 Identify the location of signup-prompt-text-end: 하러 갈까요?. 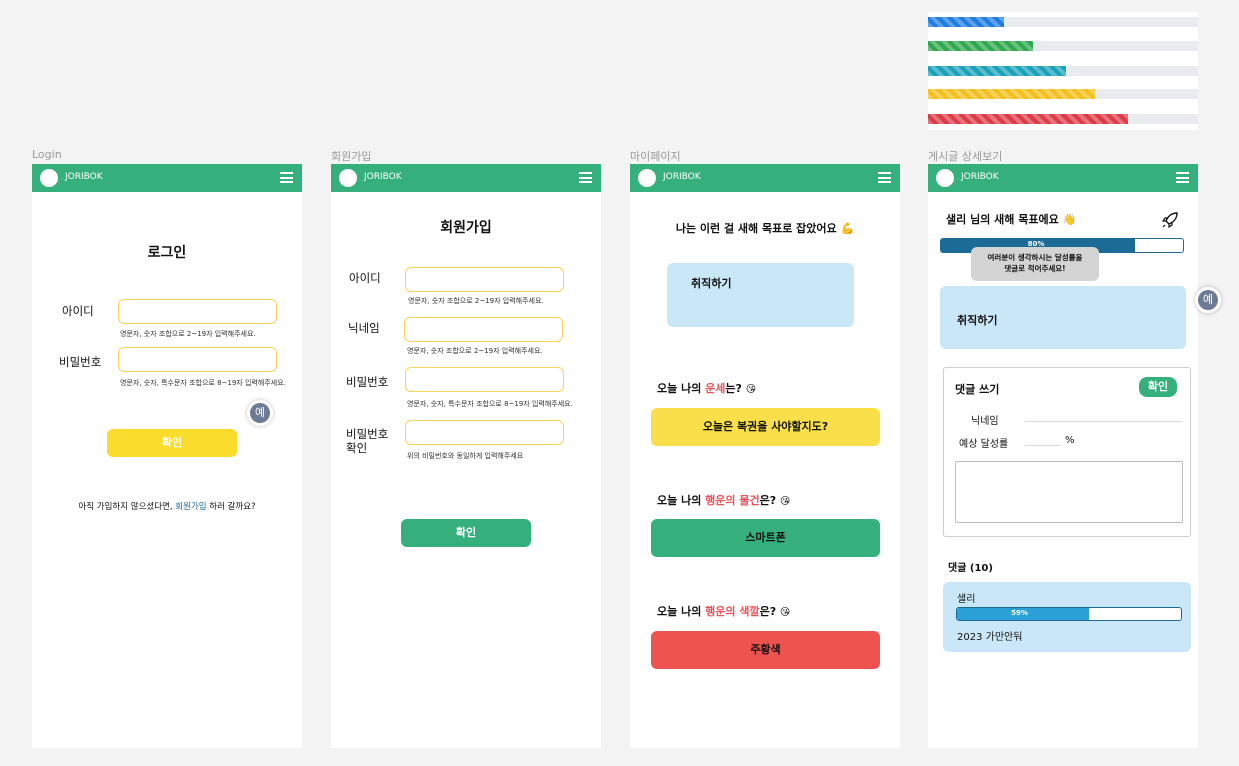
(231, 507).